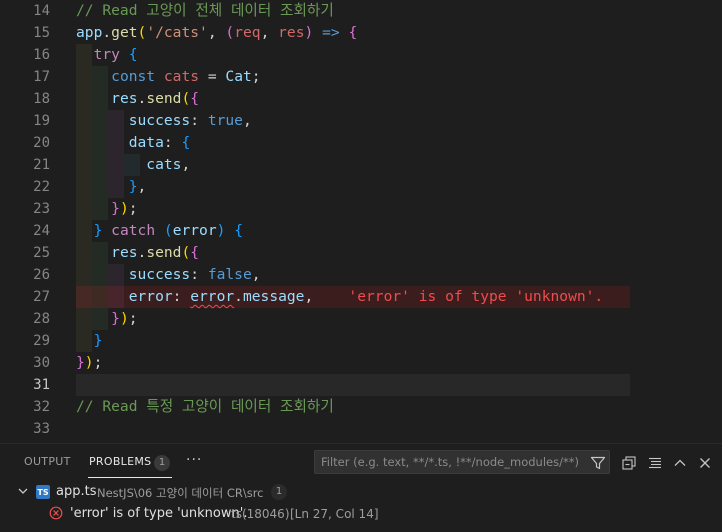  I want to click on tab-problems: PROBLEMS, so click(120, 461).